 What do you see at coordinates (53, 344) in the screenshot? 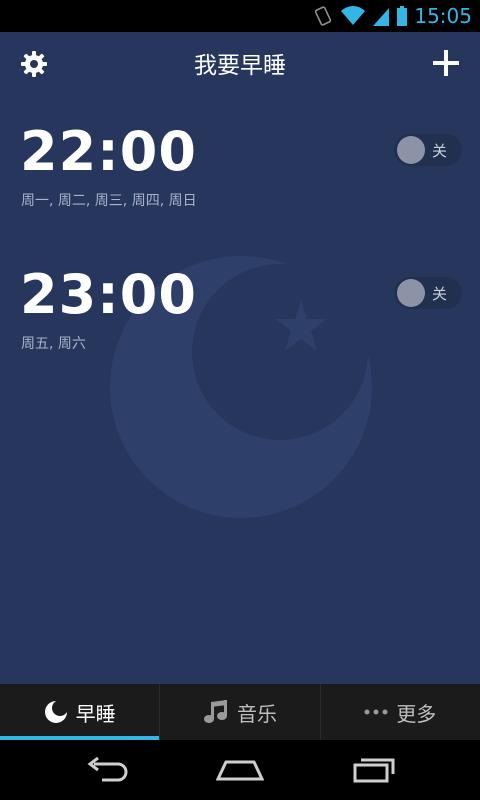
I see `alarm-days: 周五, 周六` at bounding box center [53, 344].